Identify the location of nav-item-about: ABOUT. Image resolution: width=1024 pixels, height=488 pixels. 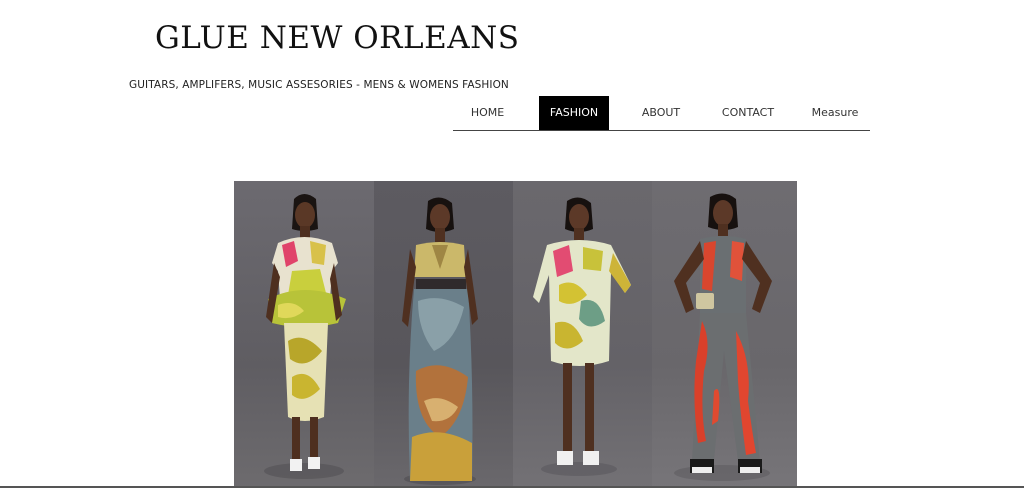
(661, 113).